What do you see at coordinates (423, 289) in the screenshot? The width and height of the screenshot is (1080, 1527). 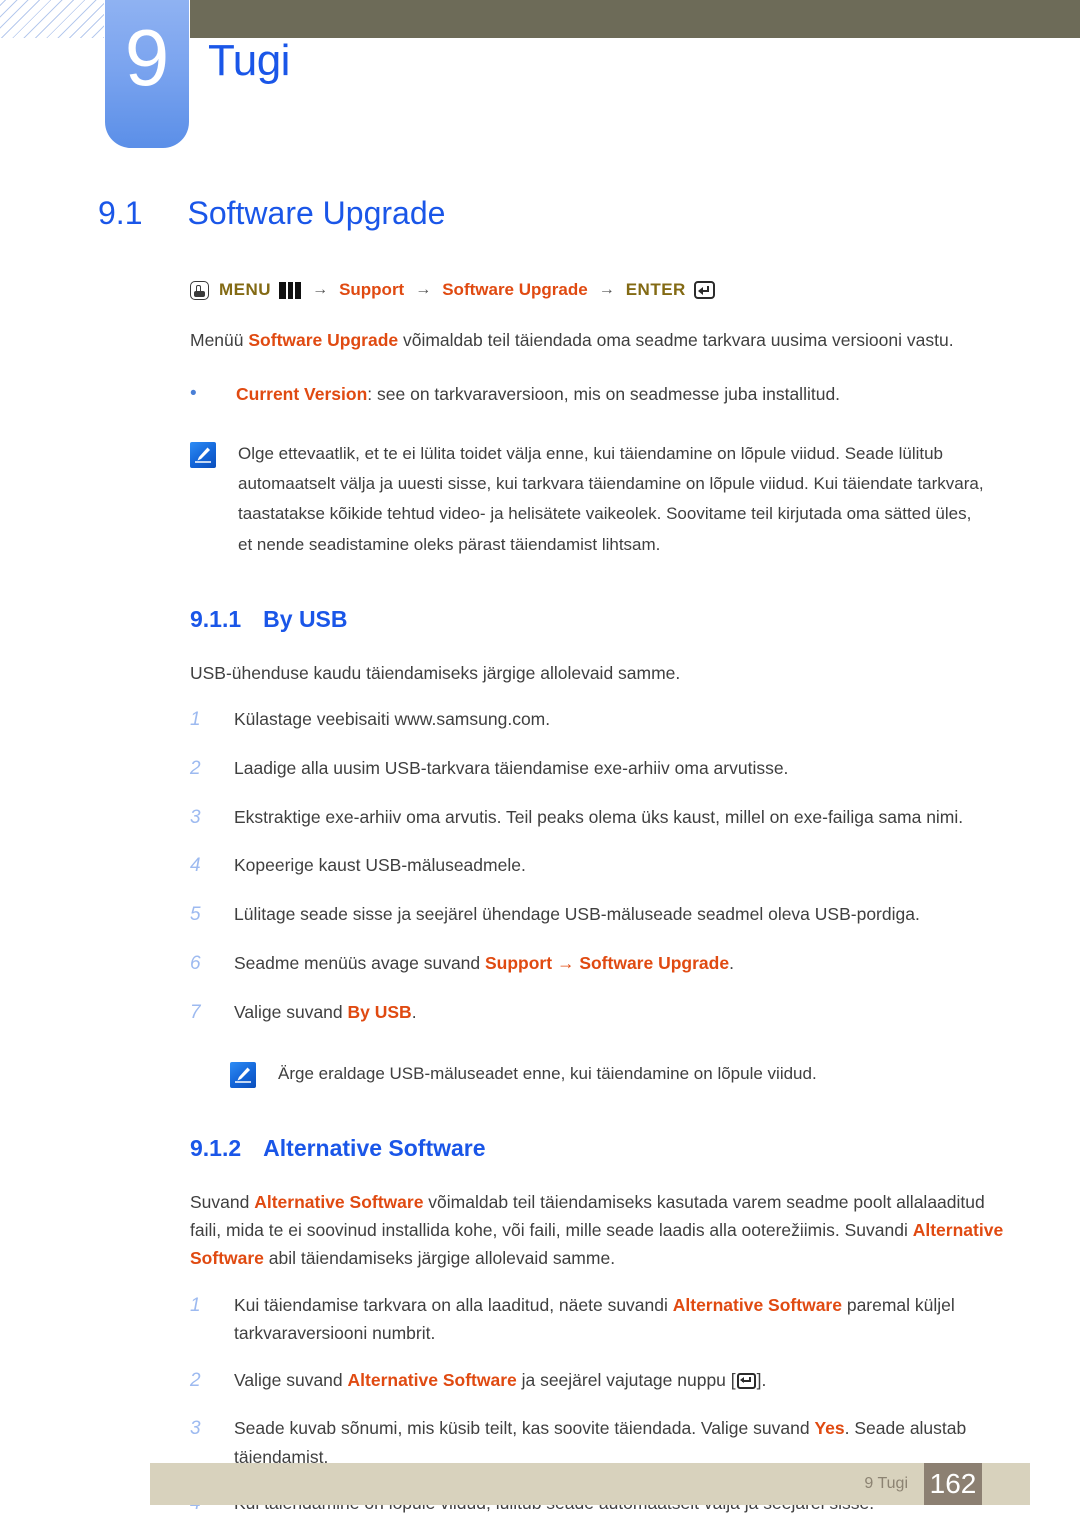 I see `path-arrow-2: →` at bounding box center [423, 289].